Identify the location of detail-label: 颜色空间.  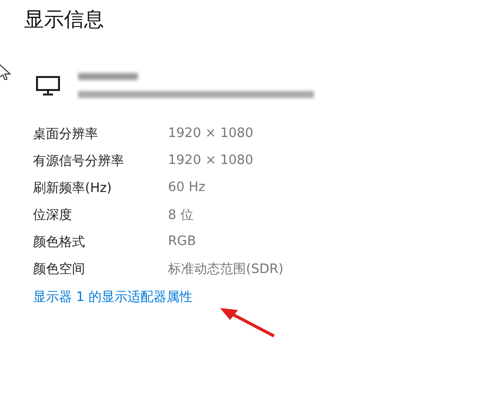
(59, 269).